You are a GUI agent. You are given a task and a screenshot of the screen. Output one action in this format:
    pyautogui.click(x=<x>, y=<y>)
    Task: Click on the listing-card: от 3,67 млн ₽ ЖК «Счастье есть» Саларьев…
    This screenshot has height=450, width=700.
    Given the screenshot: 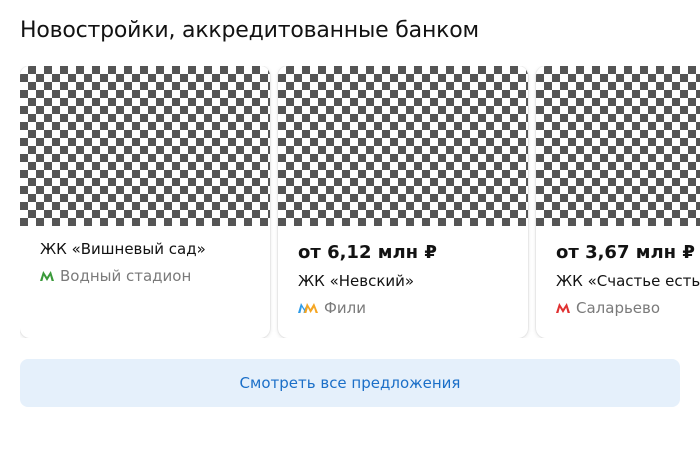 What is the action you would take?
    pyautogui.click(x=618, y=202)
    